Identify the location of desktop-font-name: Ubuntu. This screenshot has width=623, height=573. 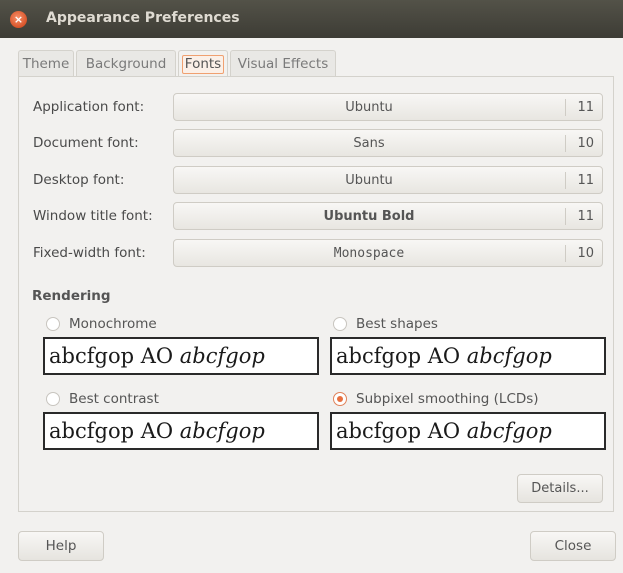
(369, 180).